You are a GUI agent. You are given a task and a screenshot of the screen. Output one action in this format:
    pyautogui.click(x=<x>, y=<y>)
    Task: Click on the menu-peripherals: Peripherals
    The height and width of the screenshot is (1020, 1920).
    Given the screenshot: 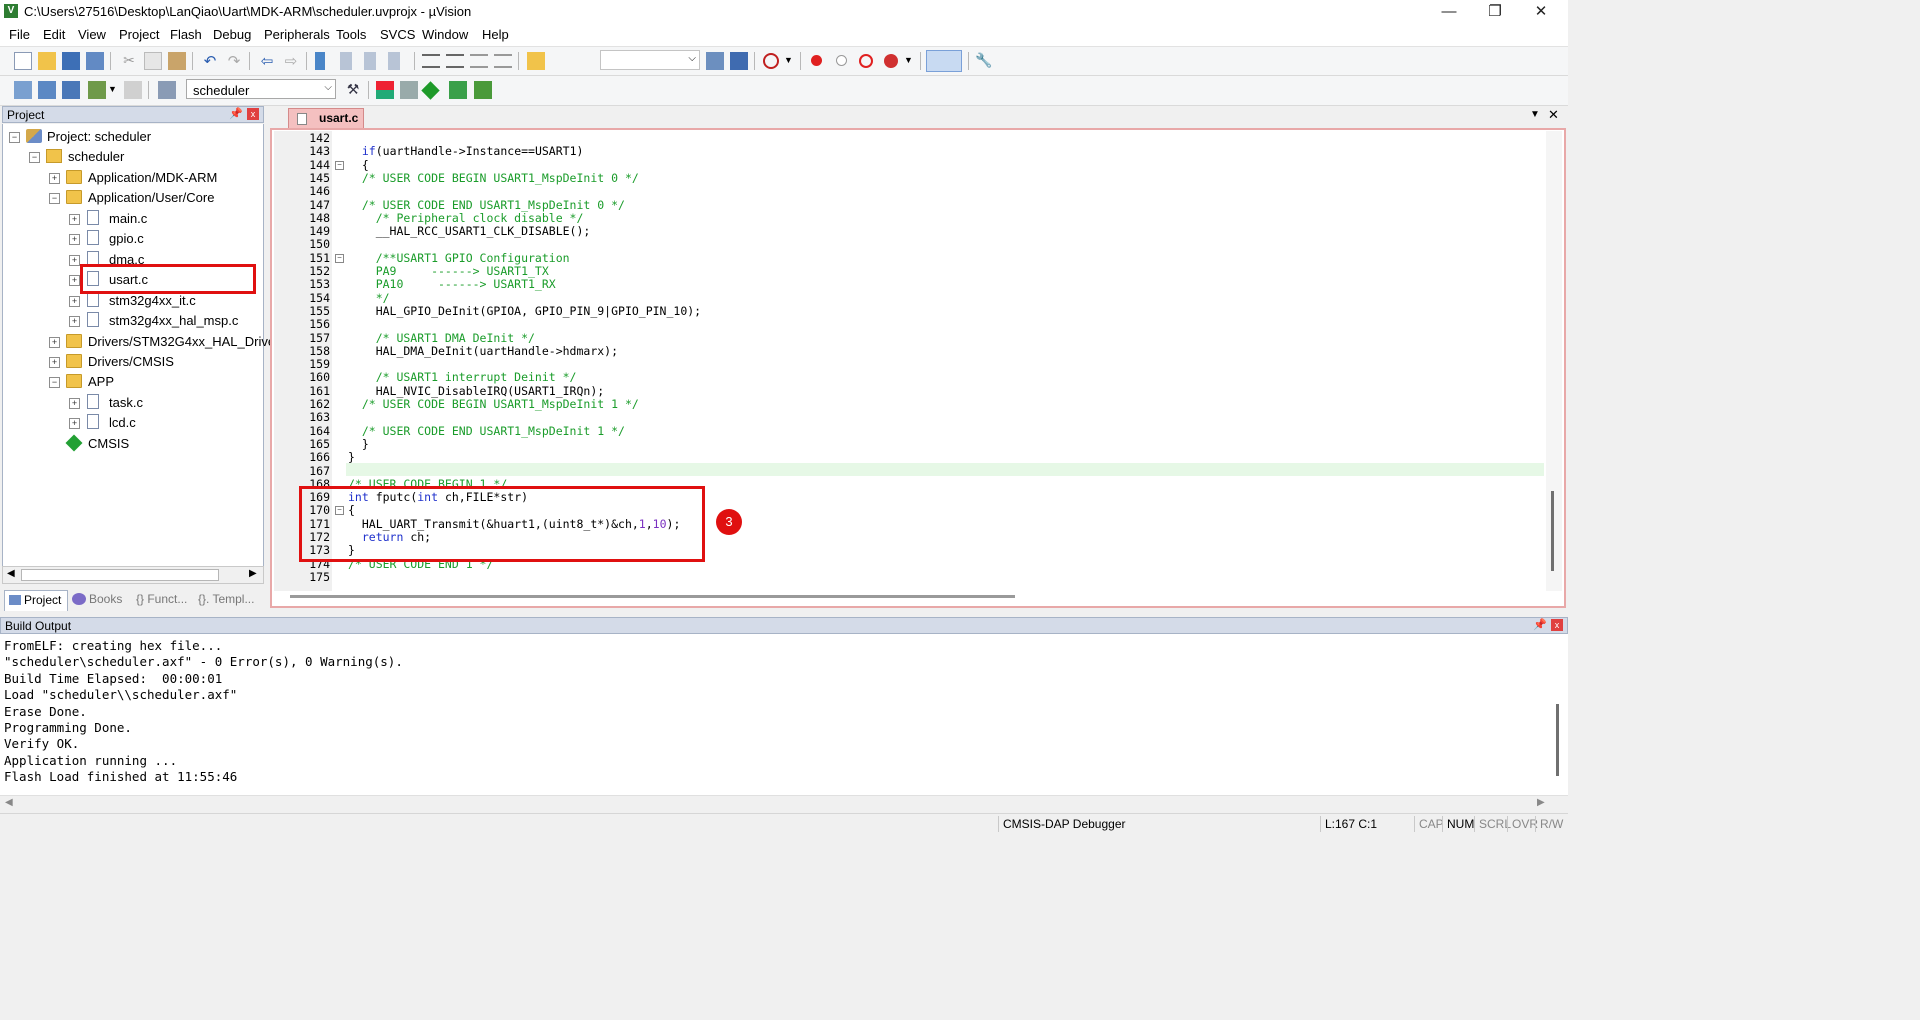 What is the action you would take?
    pyautogui.click(x=297, y=34)
    